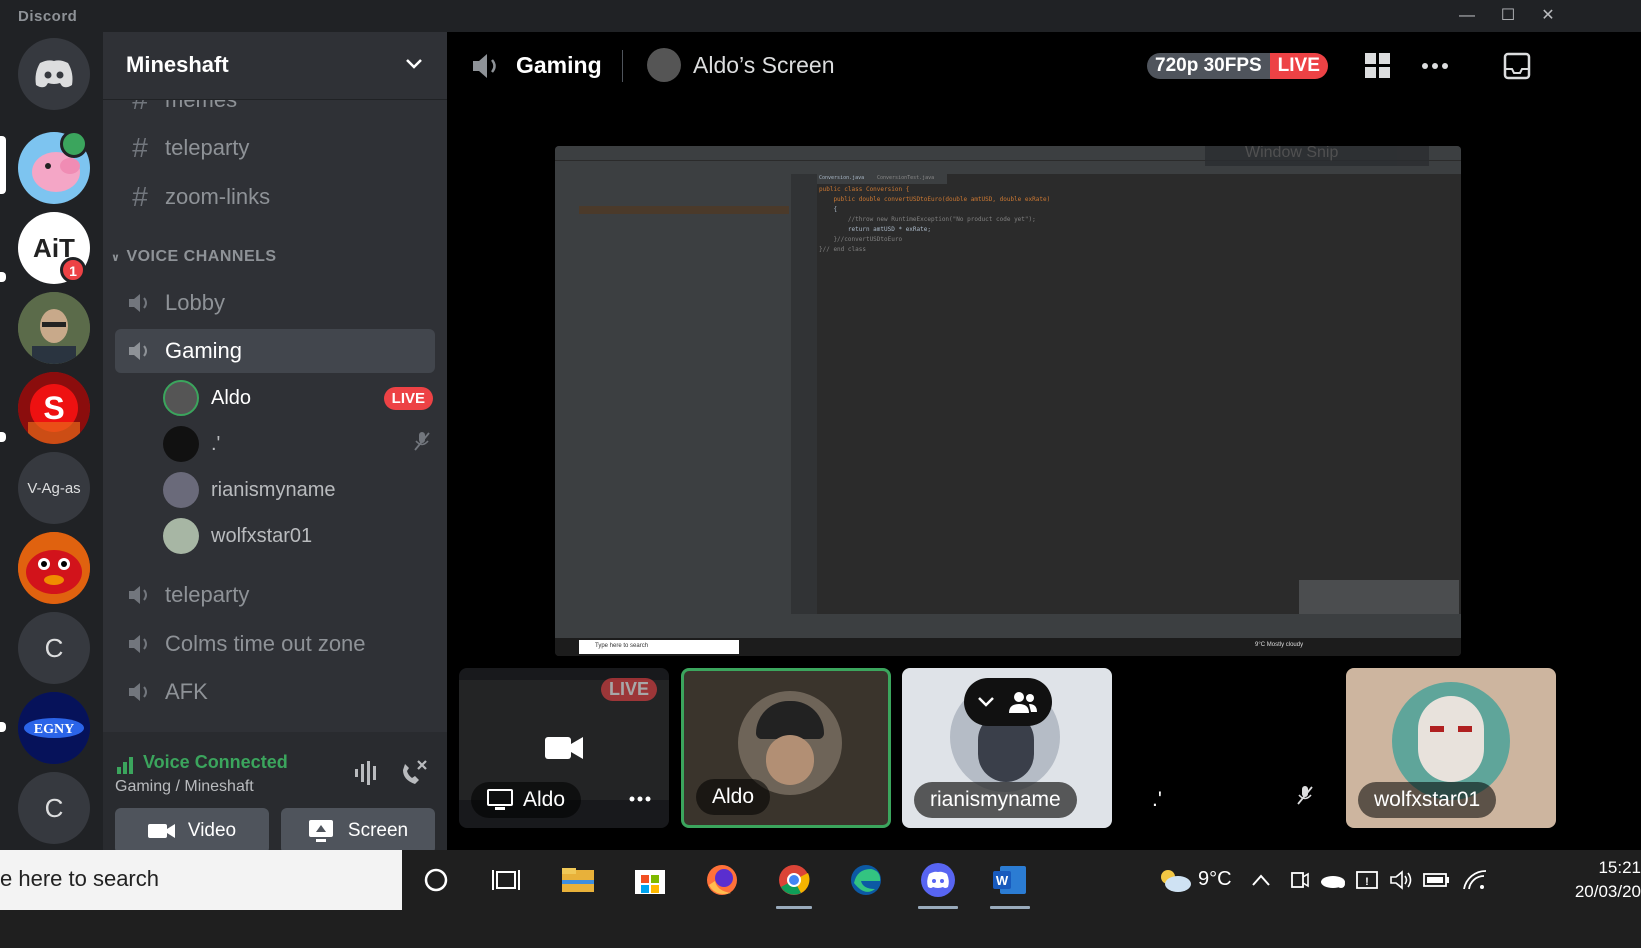 The width and height of the screenshot is (1641, 948). I want to click on screen-share-button: Screen, so click(358, 831).